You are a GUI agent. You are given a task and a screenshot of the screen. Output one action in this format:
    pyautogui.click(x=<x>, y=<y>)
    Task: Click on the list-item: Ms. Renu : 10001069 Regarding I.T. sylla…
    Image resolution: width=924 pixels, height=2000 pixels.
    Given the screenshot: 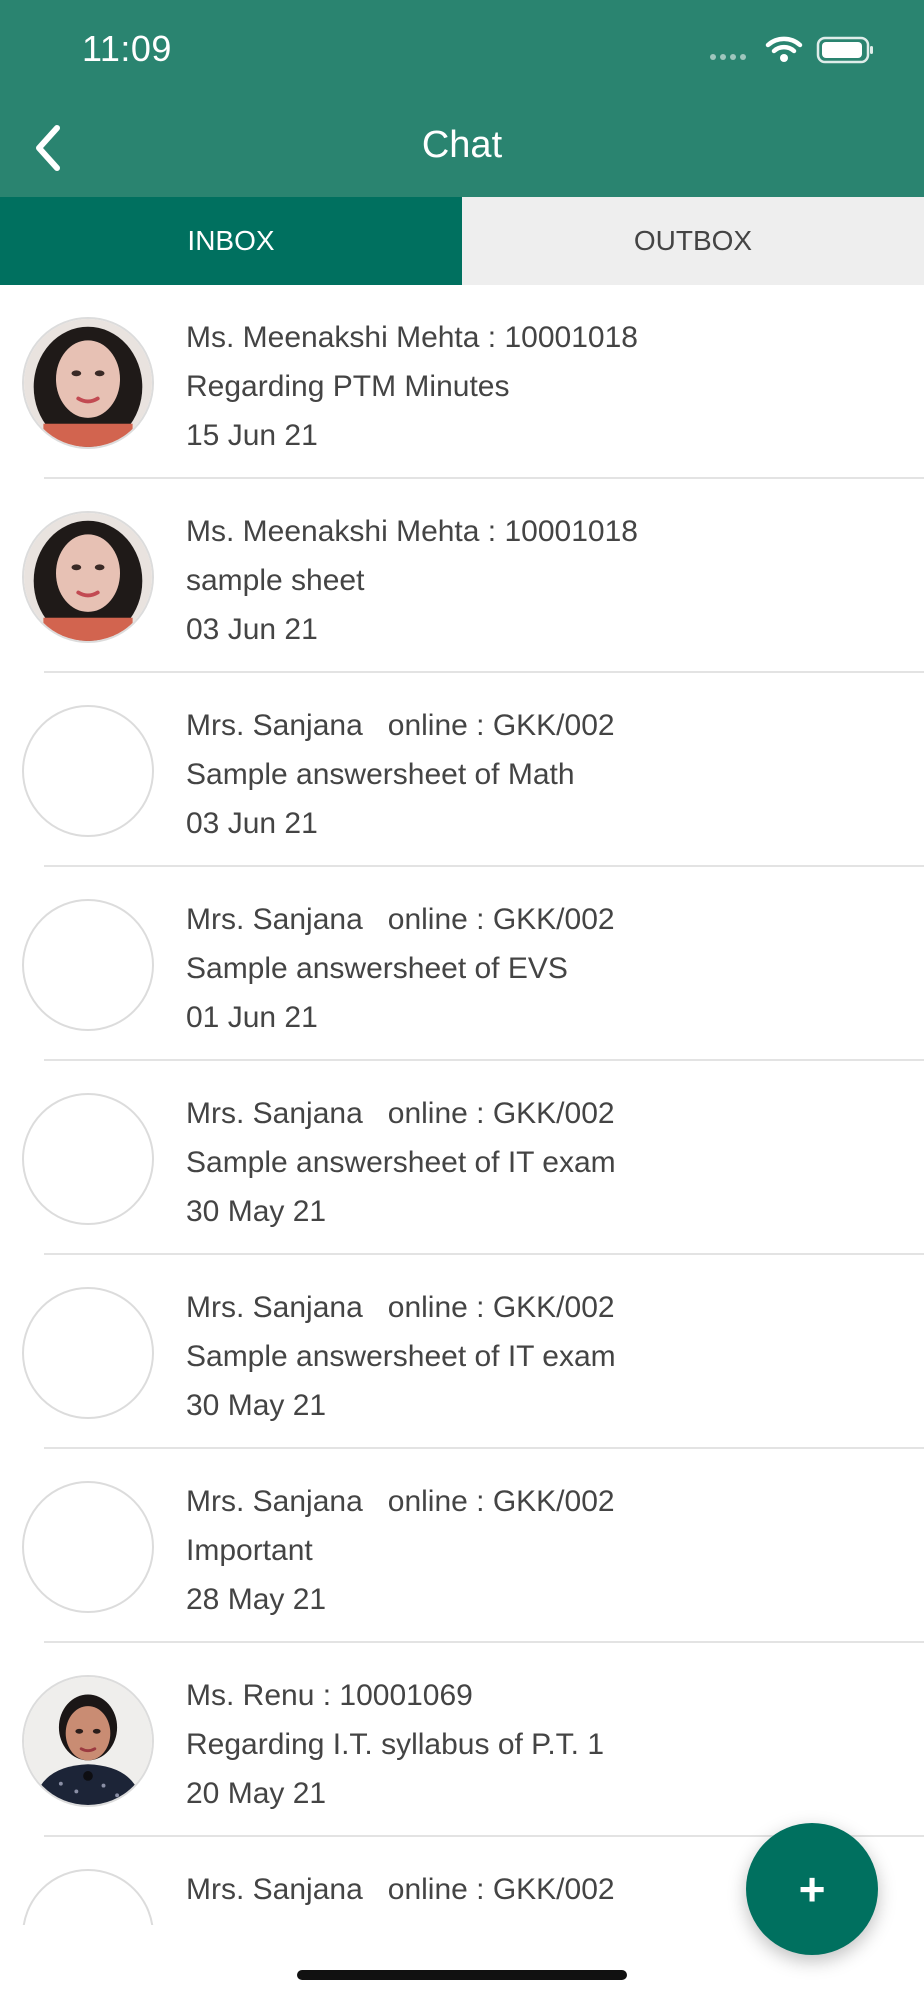 What is the action you would take?
    pyautogui.click(x=462, y=1740)
    